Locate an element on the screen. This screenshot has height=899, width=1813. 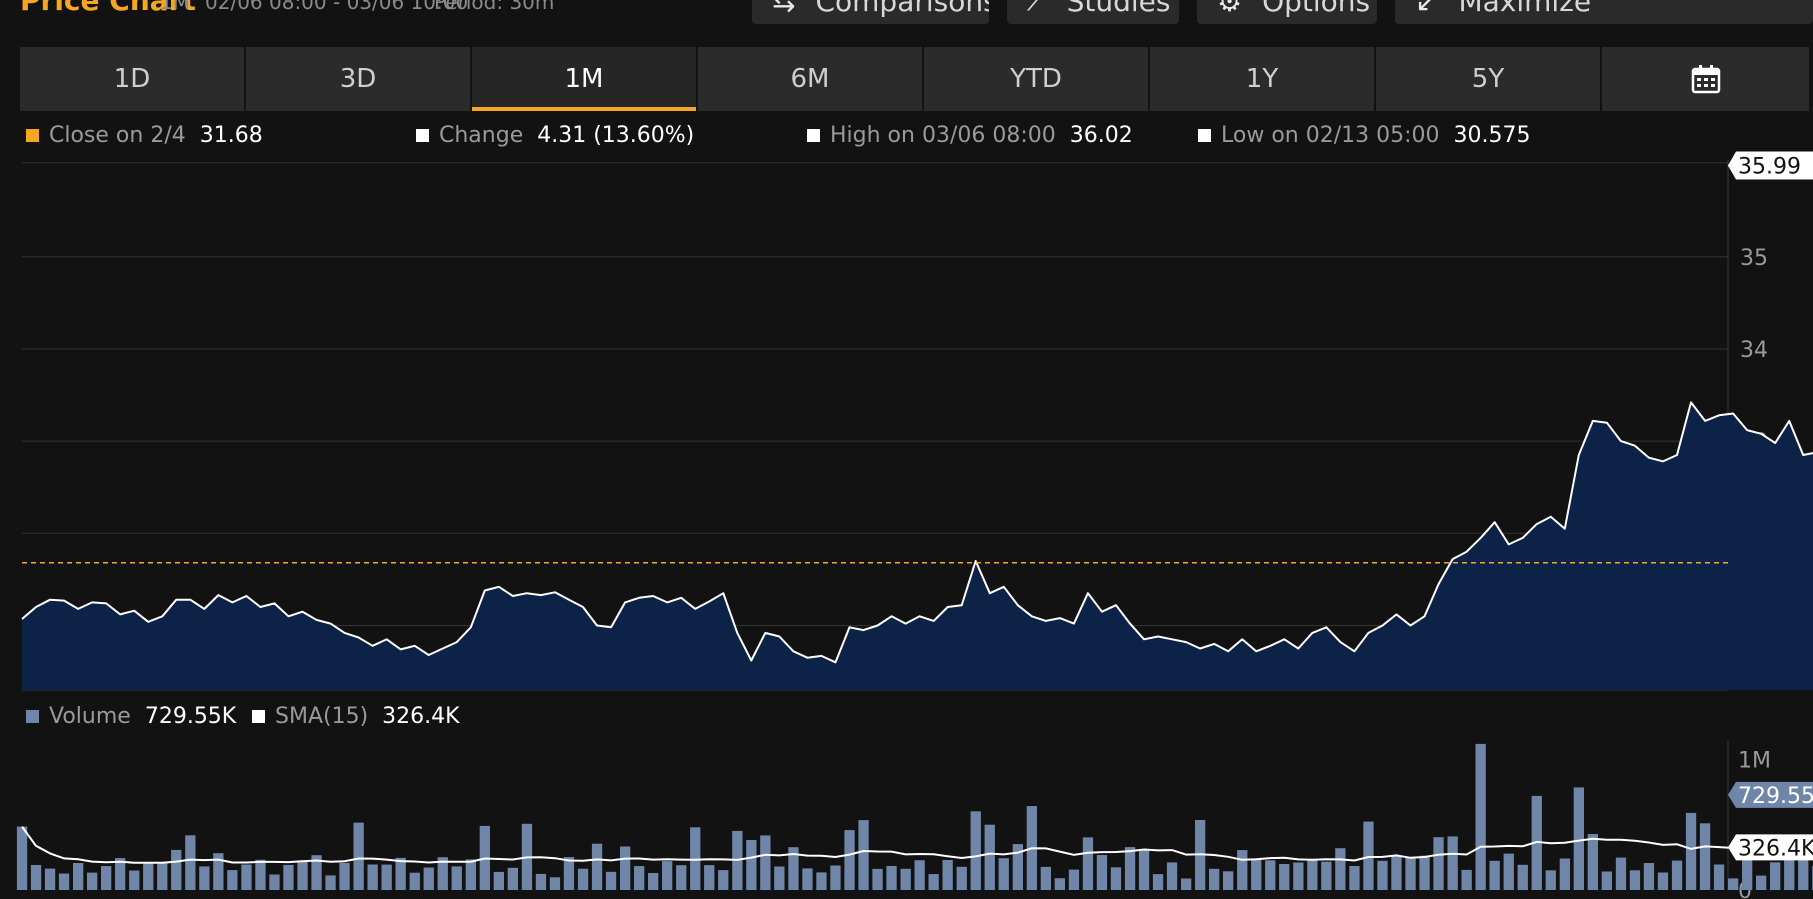
y-tick-label: 34 is located at coordinates (1754, 350).